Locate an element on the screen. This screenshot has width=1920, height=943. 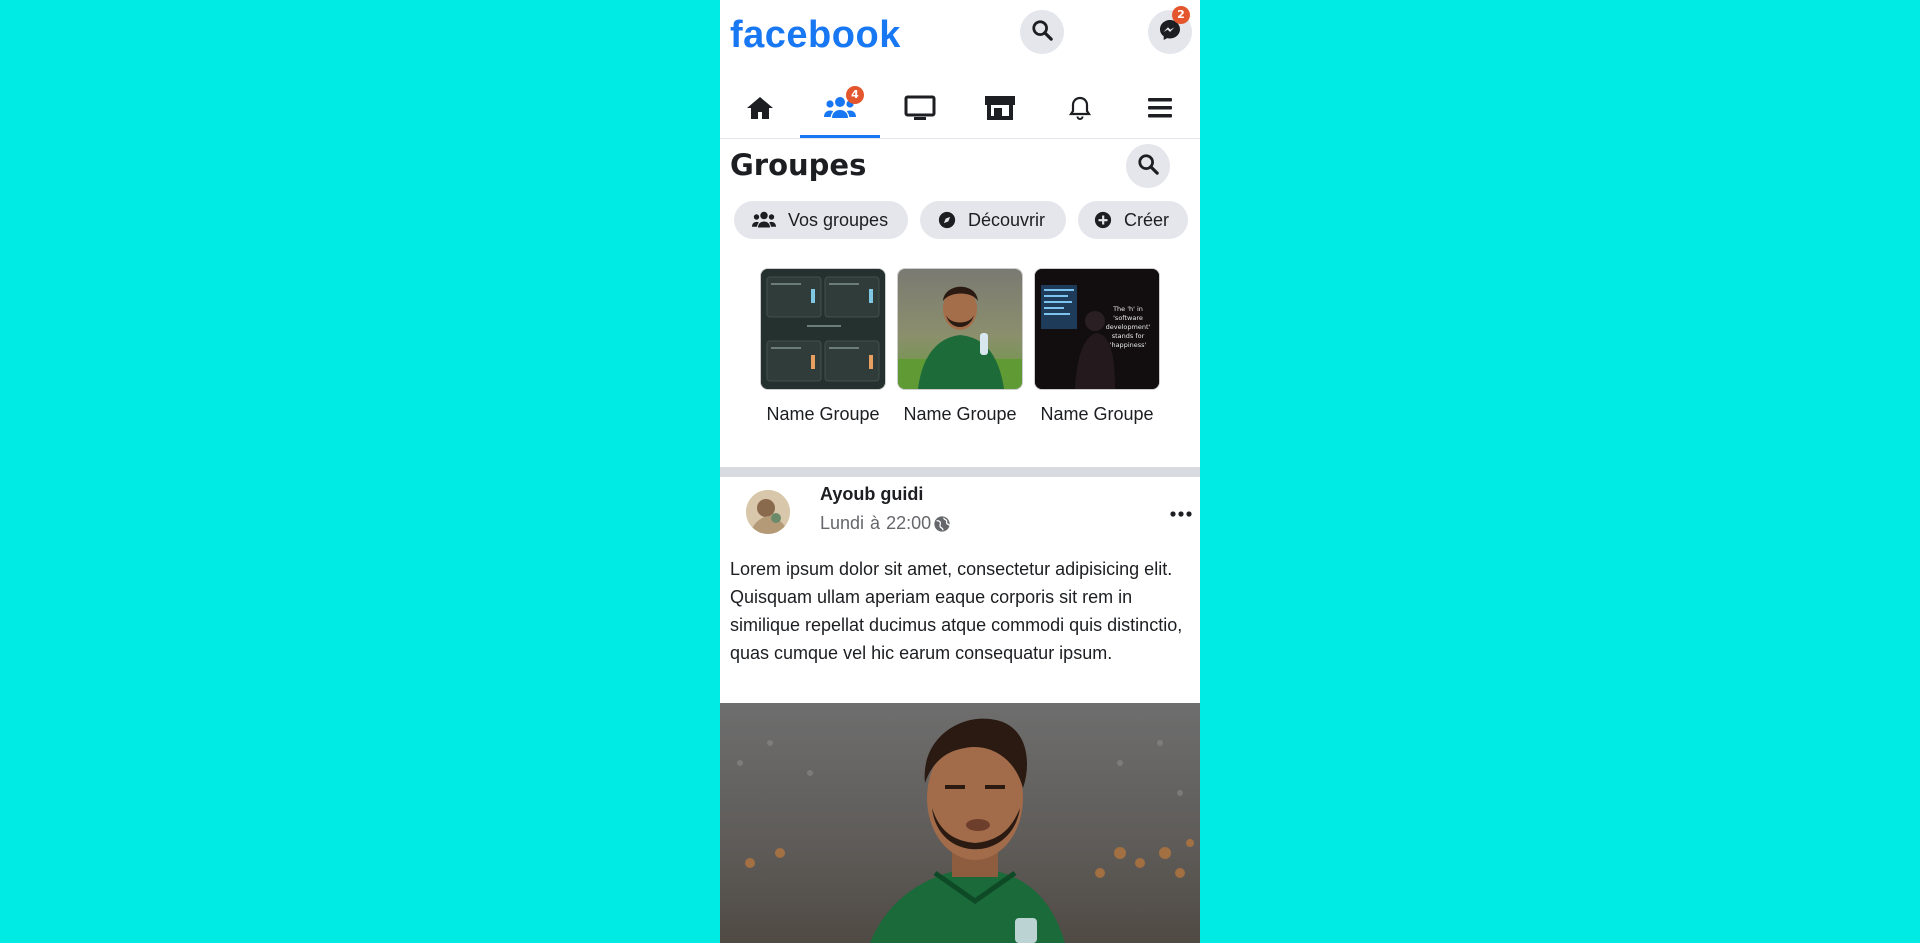
main-nav: 4 is located at coordinates (960, 110).